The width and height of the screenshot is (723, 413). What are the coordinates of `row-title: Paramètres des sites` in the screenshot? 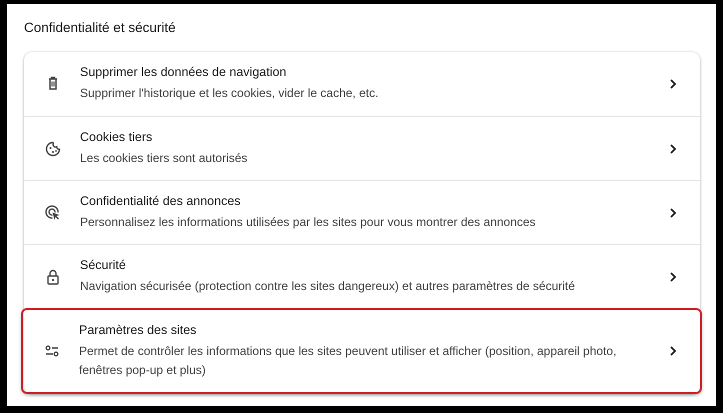 It's located at (138, 329).